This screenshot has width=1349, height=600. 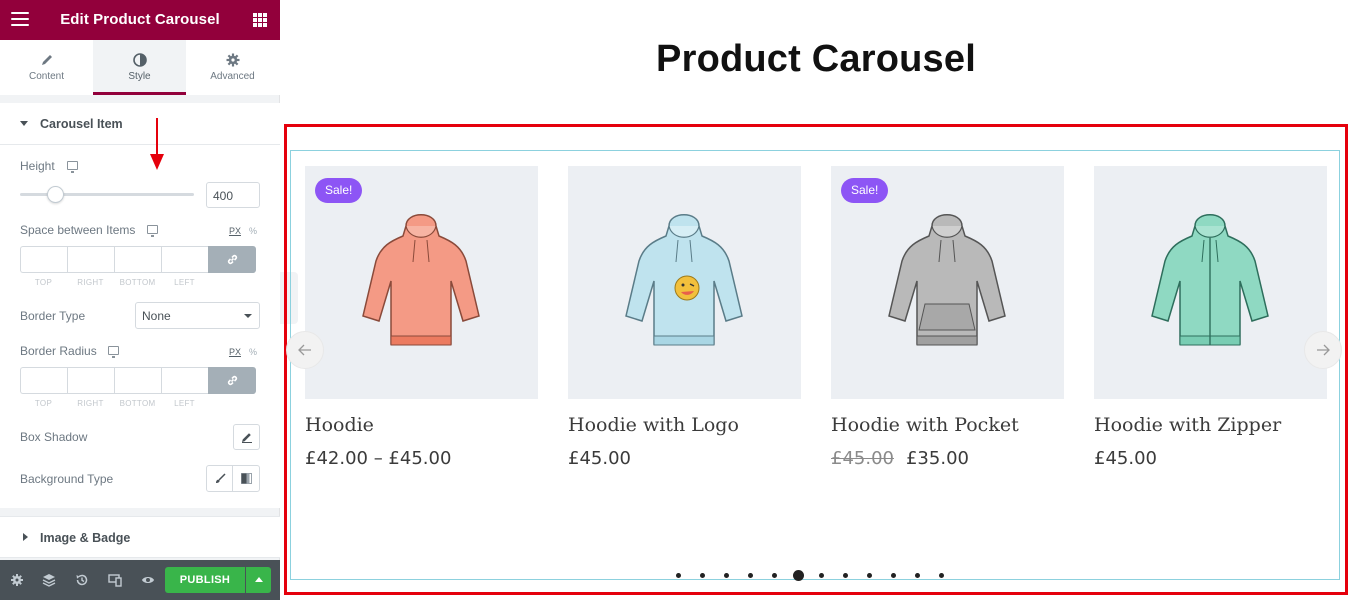 I want to click on panel-title: Edit Product Carousel, so click(x=140, y=19).